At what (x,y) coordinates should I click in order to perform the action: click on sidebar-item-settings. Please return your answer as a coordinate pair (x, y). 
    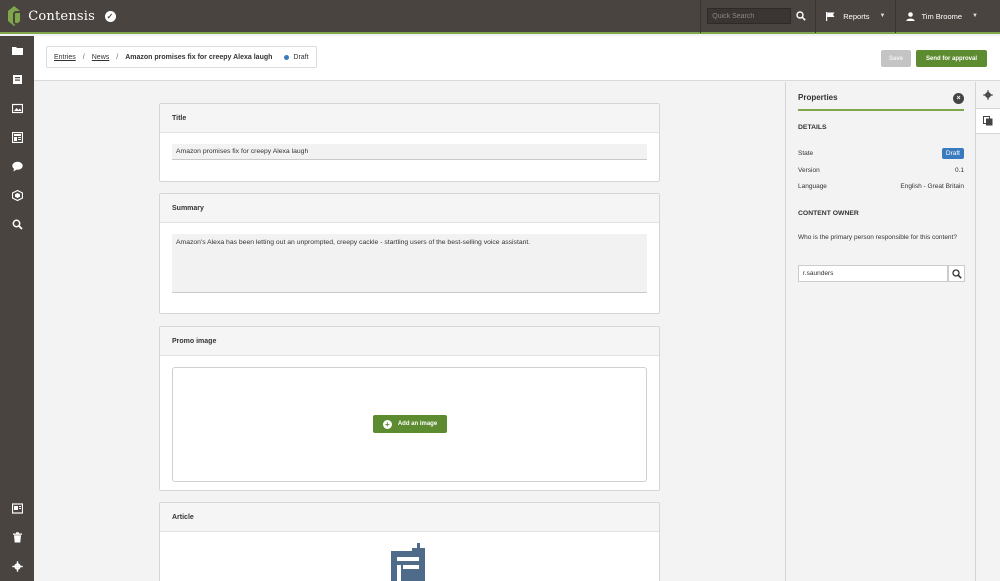
    Looking at the image, I should click on (17, 566).